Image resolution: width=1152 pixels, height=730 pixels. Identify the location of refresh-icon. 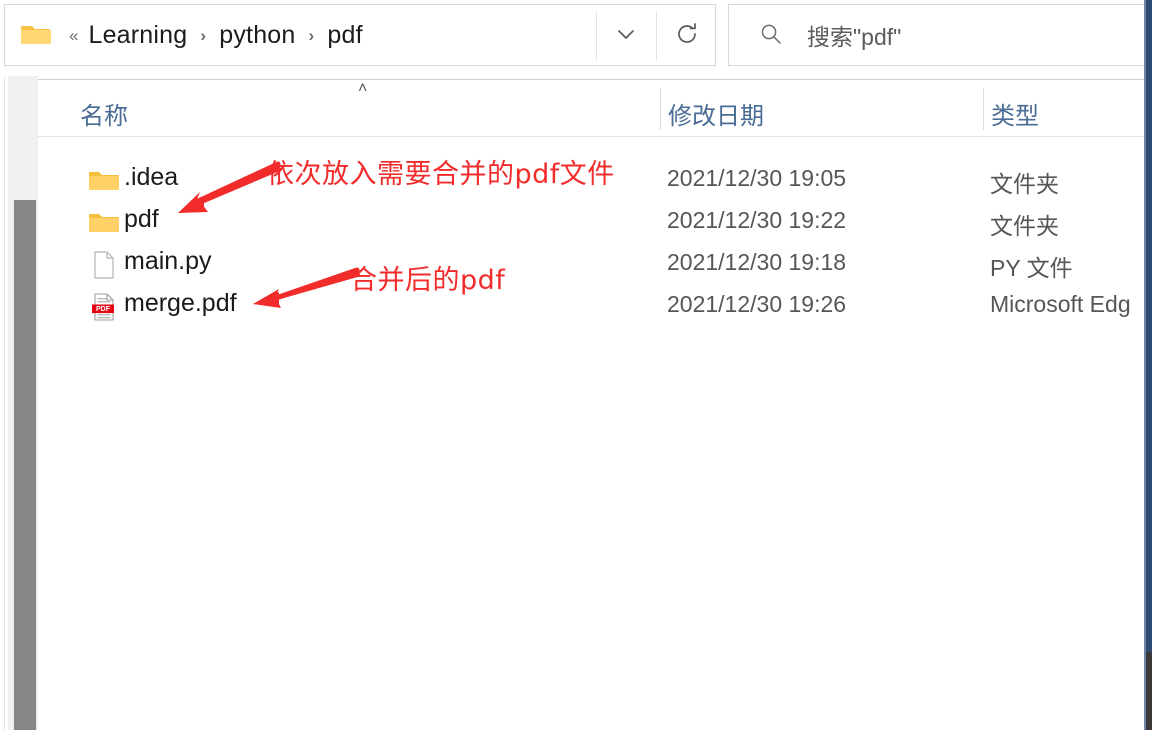
(687, 36).